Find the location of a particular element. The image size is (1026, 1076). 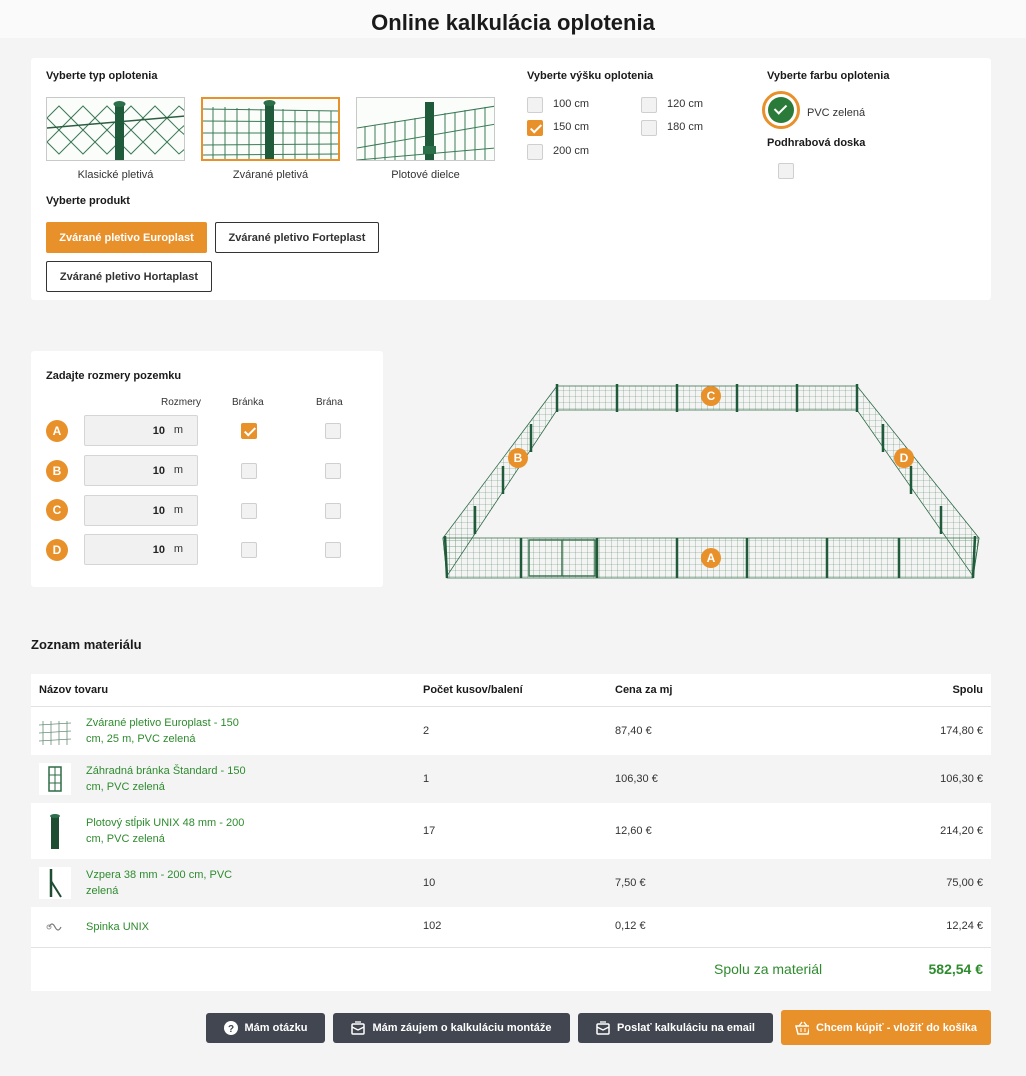

question-button-label: Mám otázku is located at coordinates (276, 1028).